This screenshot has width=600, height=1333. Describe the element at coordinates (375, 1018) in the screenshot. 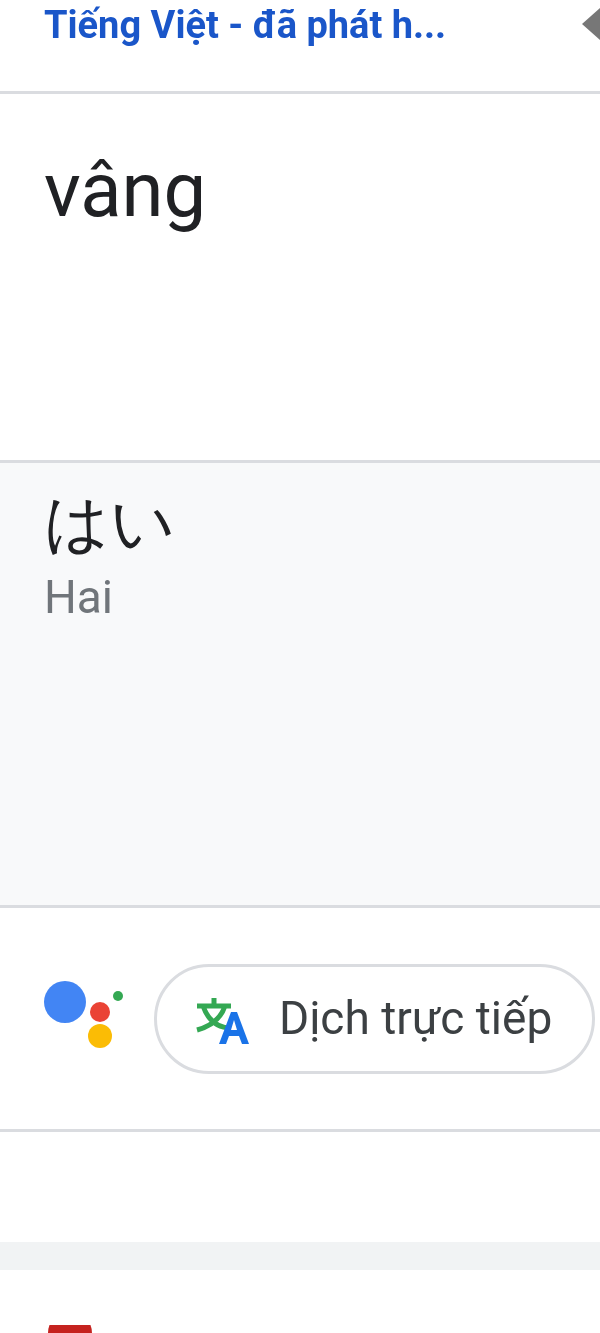

I see `live-translate-chip: Dịch trực tiếp` at that location.